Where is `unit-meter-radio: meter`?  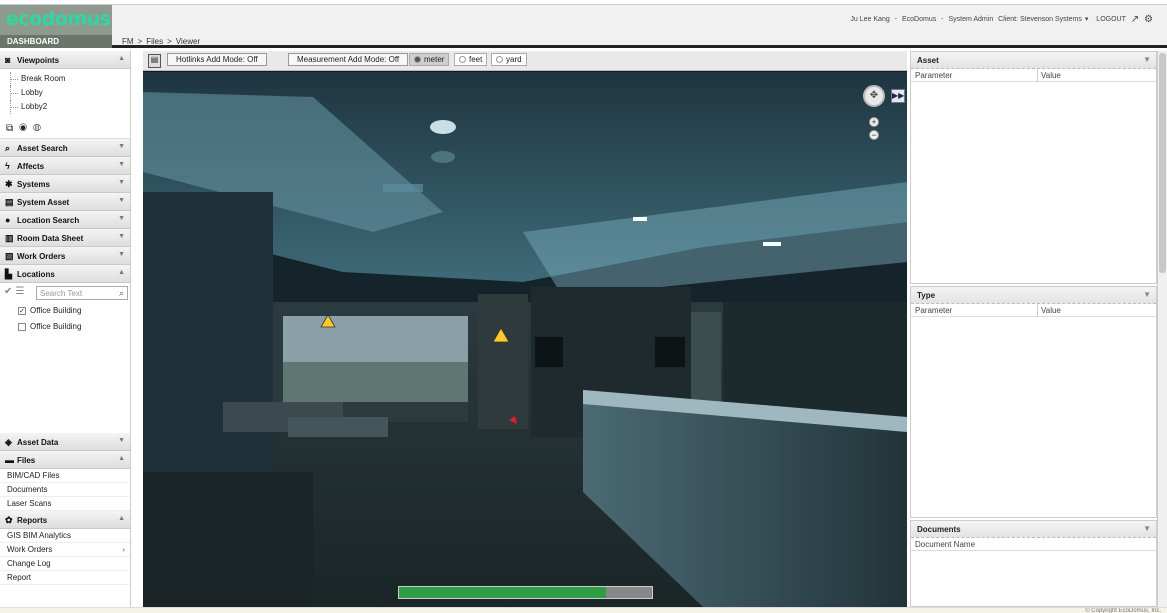 unit-meter-radio: meter is located at coordinates (429, 59).